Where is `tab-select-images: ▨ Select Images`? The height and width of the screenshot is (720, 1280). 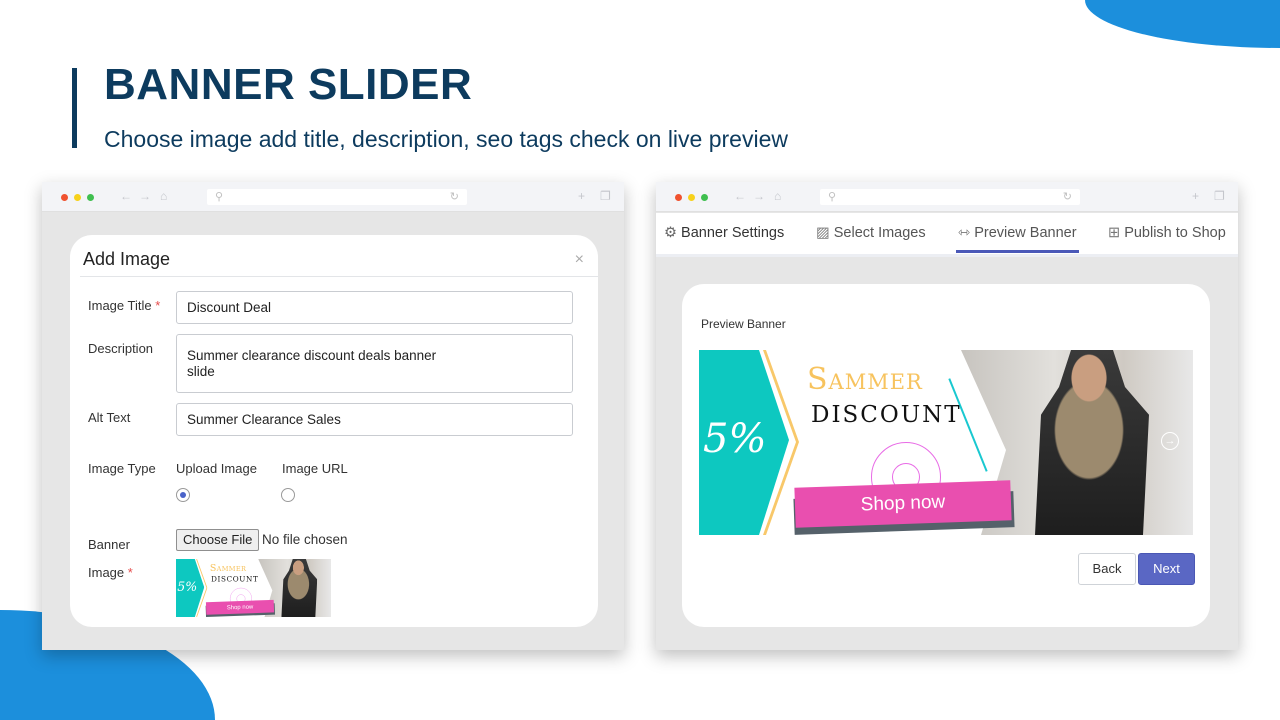
tab-select-images: ▨ Select Images is located at coordinates (871, 233).